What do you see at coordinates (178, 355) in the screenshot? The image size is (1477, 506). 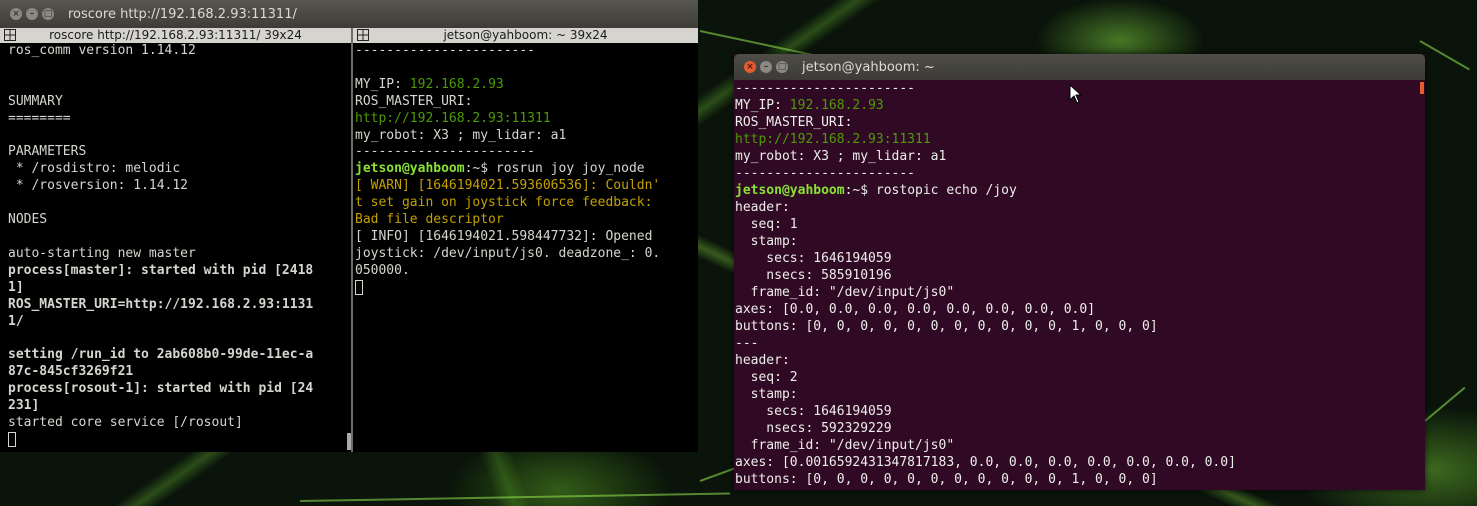 I see `terminal-line: setting /run_id to 2ab608b0-99de-11ec-a` at bounding box center [178, 355].